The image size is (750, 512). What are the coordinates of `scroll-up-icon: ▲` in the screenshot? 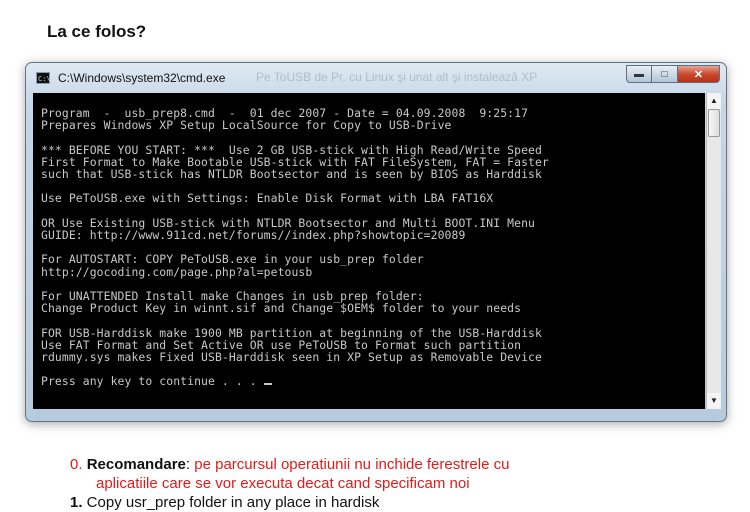 It's located at (714, 101).